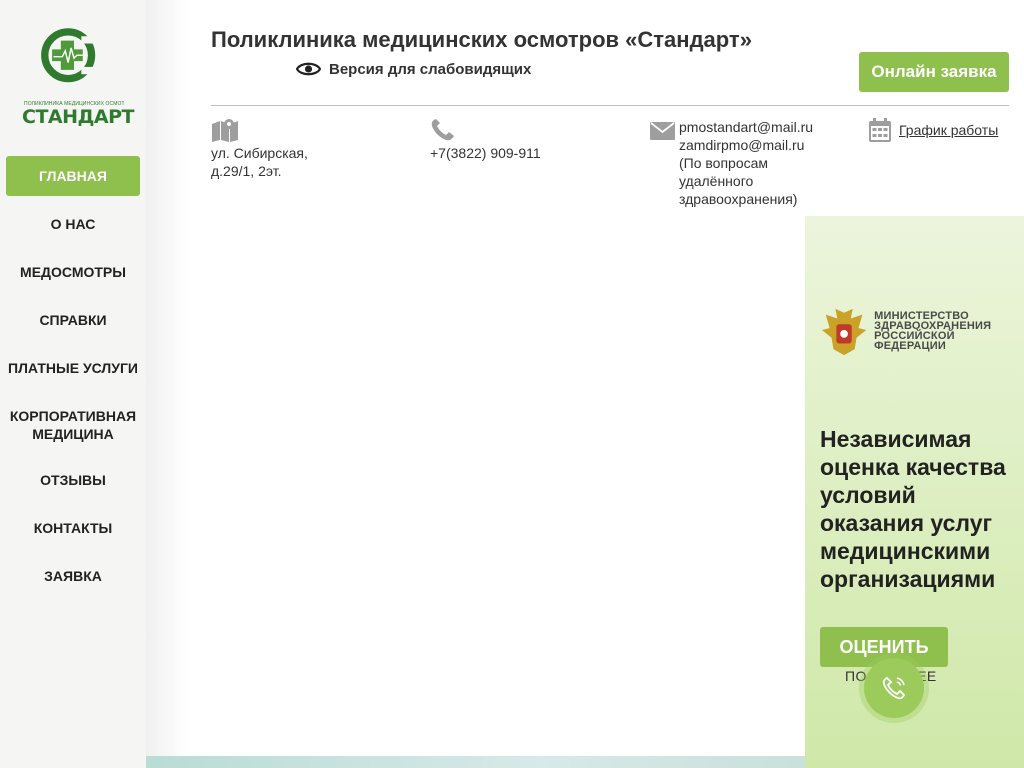 This screenshot has height=768, width=1024. I want to click on logo-name: СТАНДАРТ, so click(78, 117).